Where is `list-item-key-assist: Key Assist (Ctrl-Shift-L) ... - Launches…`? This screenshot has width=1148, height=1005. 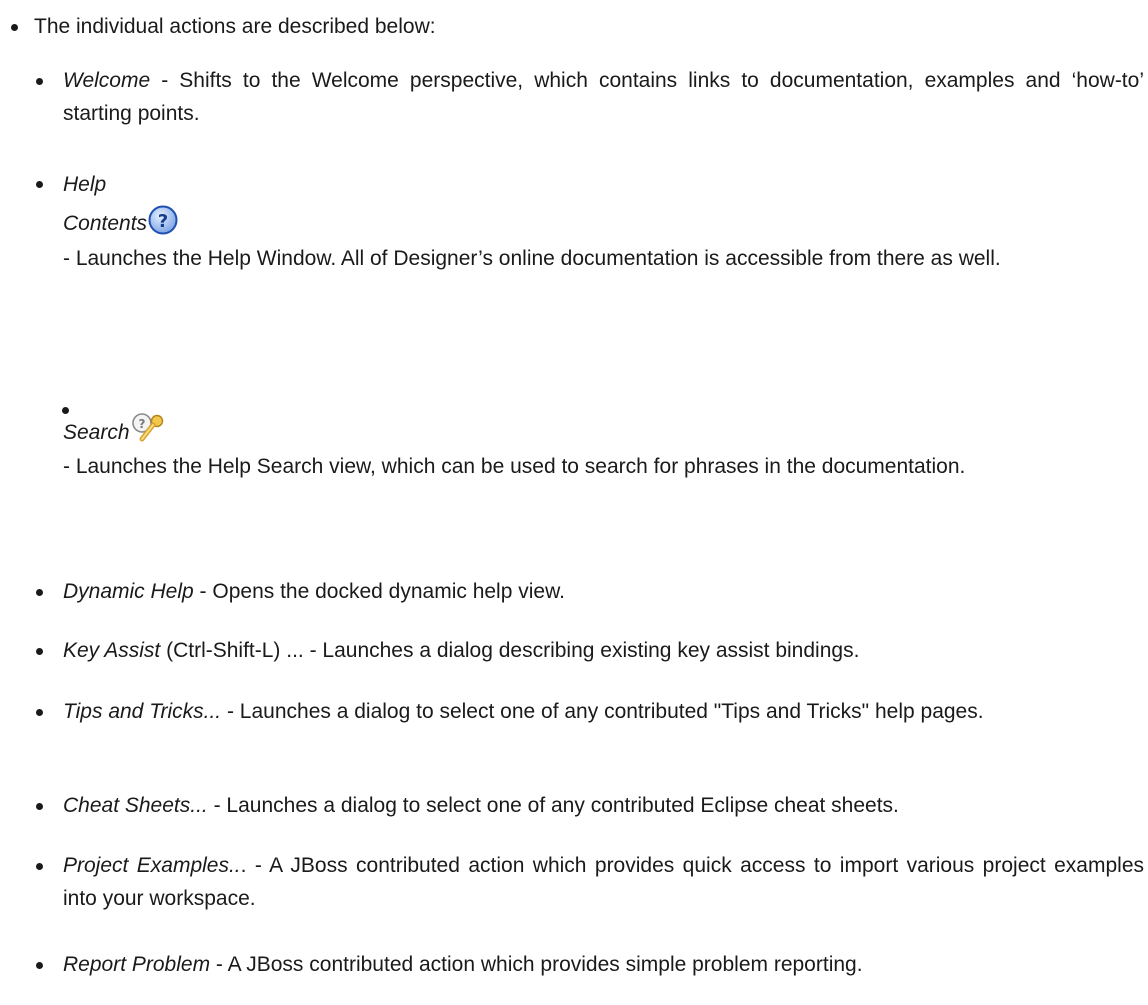
list-item-key-assist: Key Assist (Ctrl-Shift-L) ... - Launches… is located at coordinates (590, 650).